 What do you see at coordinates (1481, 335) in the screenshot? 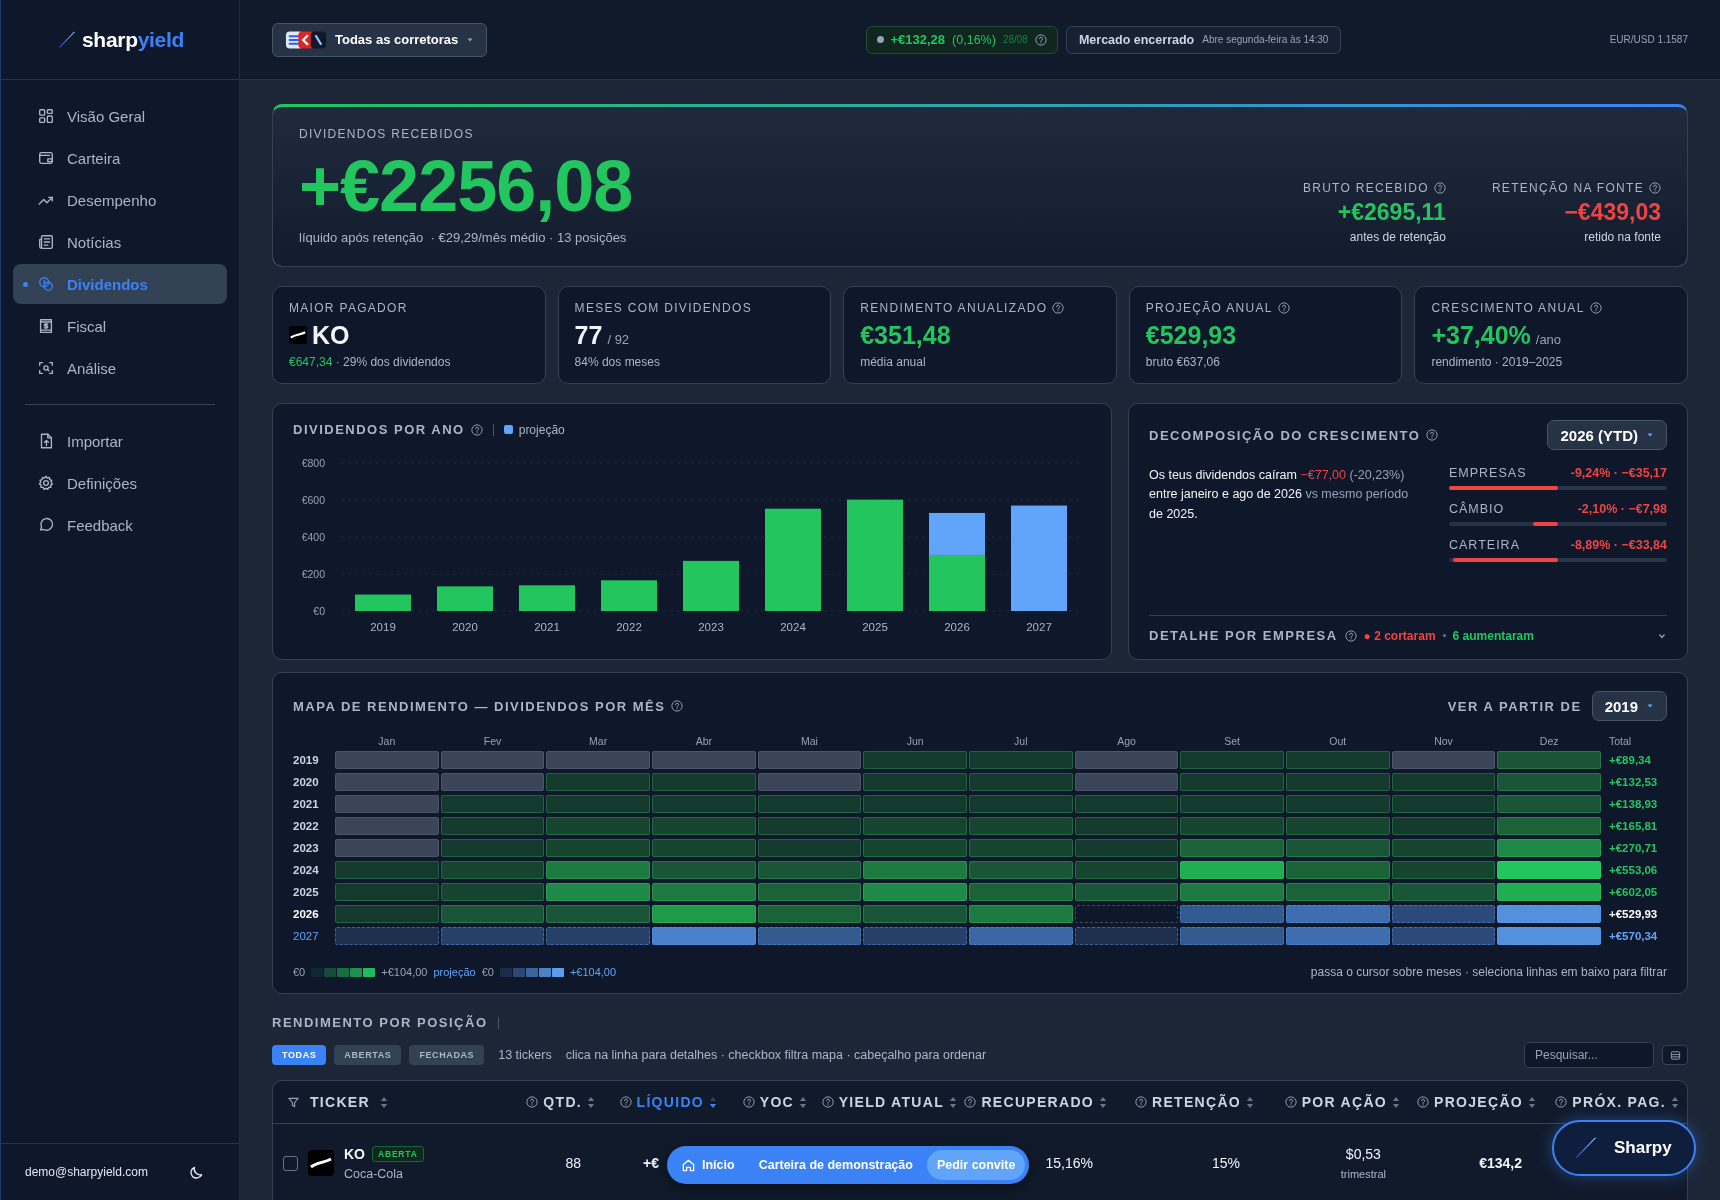
I see `kpi-value: +37,40%` at bounding box center [1481, 335].